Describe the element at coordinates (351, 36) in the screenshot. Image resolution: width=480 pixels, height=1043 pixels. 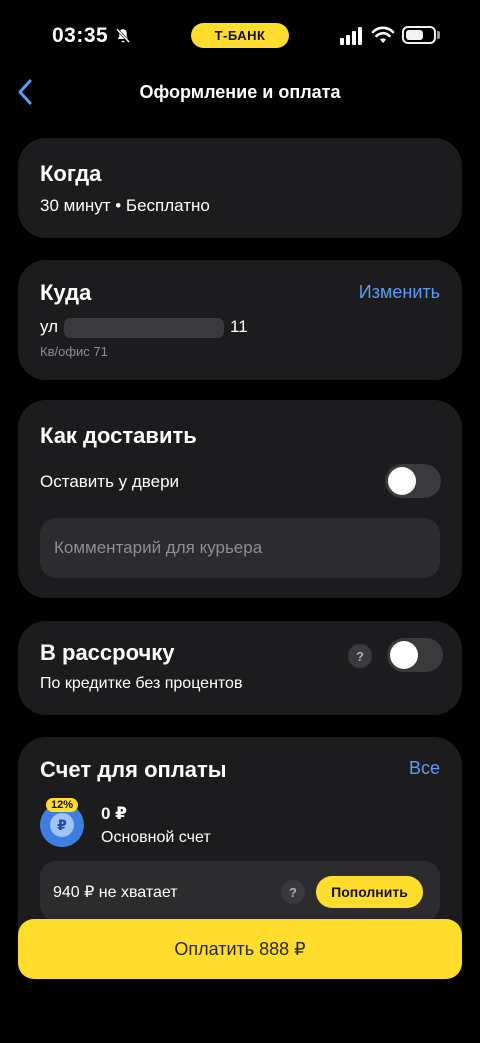
I see `signal-icon` at that location.